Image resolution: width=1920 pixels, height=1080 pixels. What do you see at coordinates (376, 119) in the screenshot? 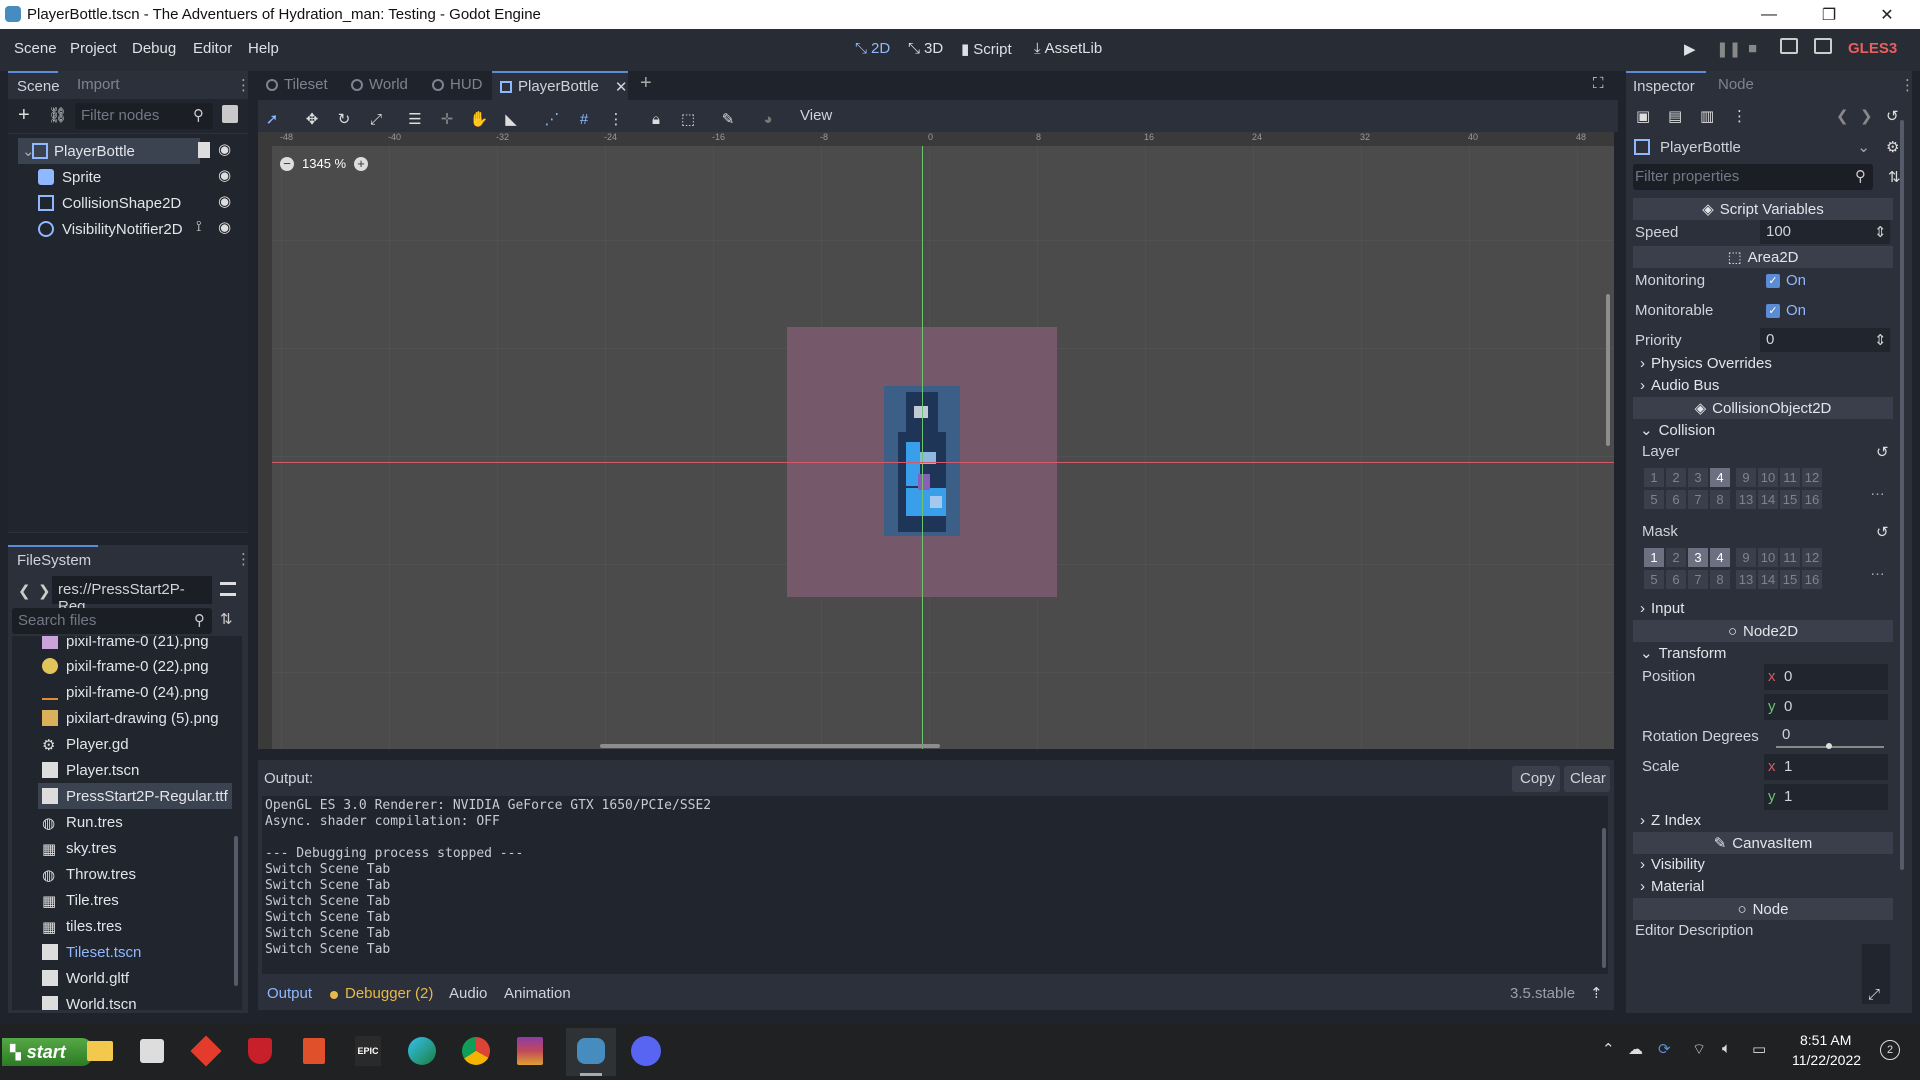
I see `scale-tool-icon: ⤢` at bounding box center [376, 119].